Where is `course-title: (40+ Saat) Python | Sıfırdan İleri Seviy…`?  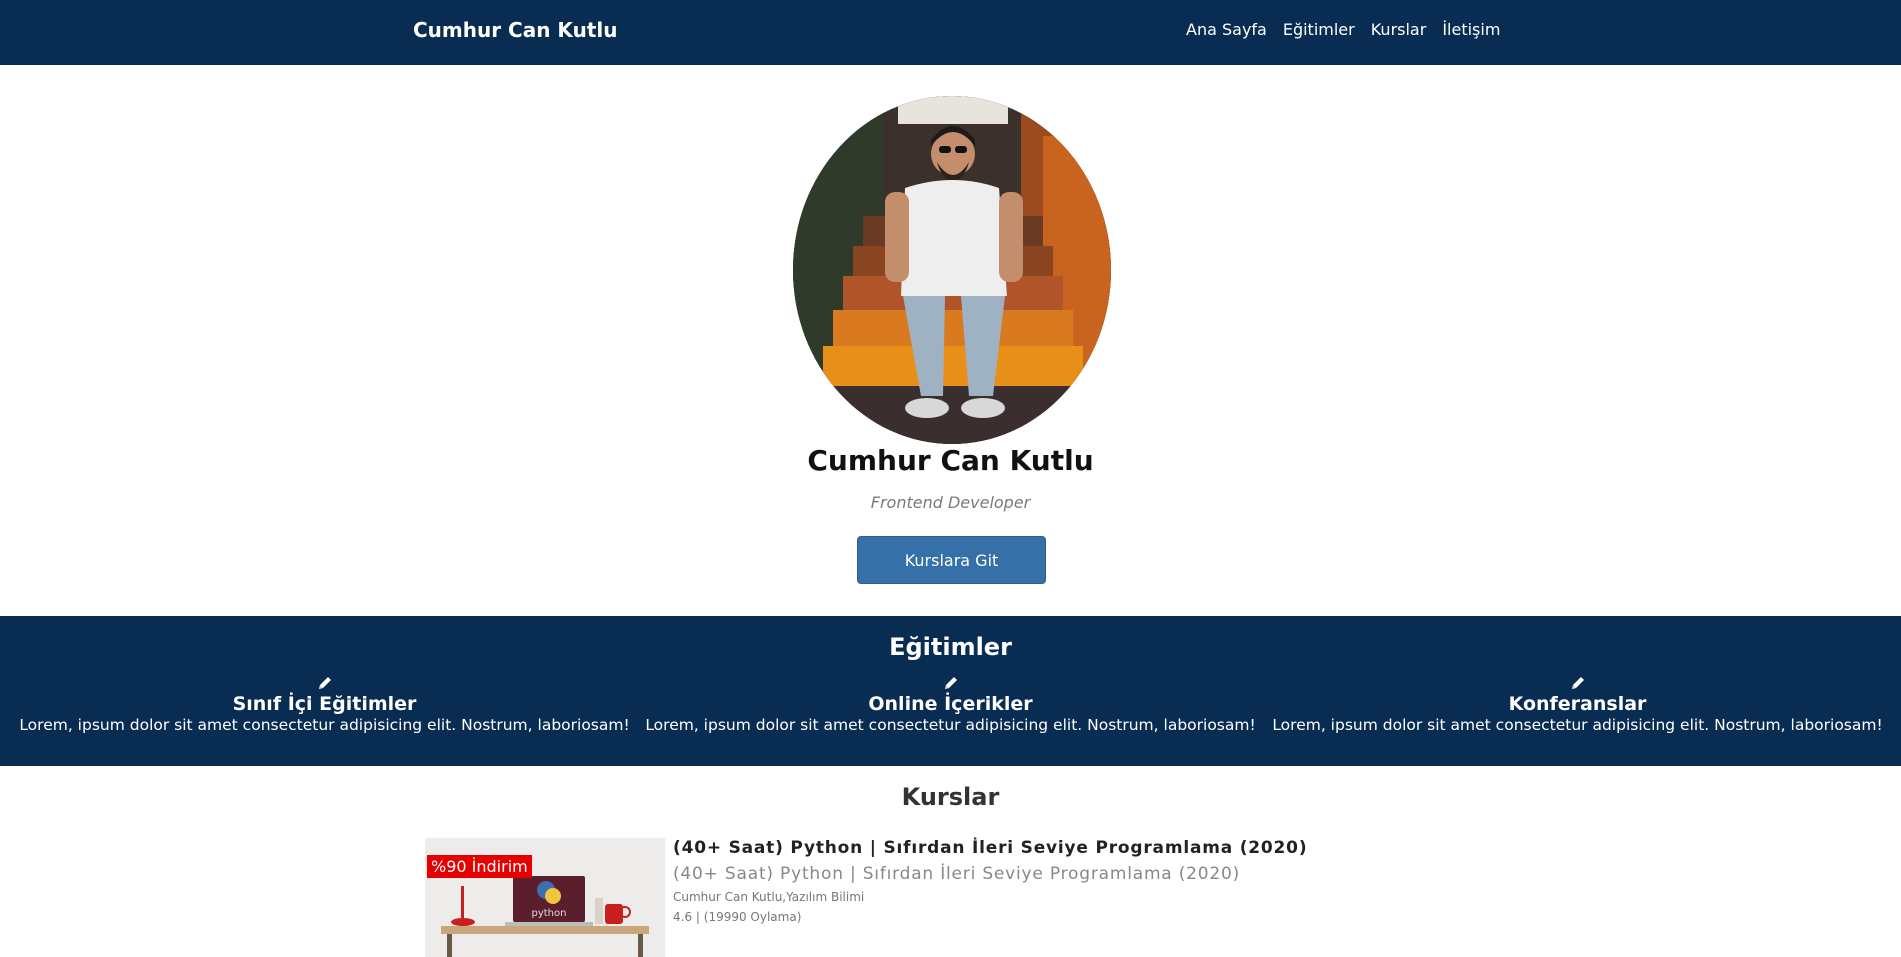
course-title: (40+ Saat) Python | Sıfırdan İleri Seviy… is located at coordinates (990, 848).